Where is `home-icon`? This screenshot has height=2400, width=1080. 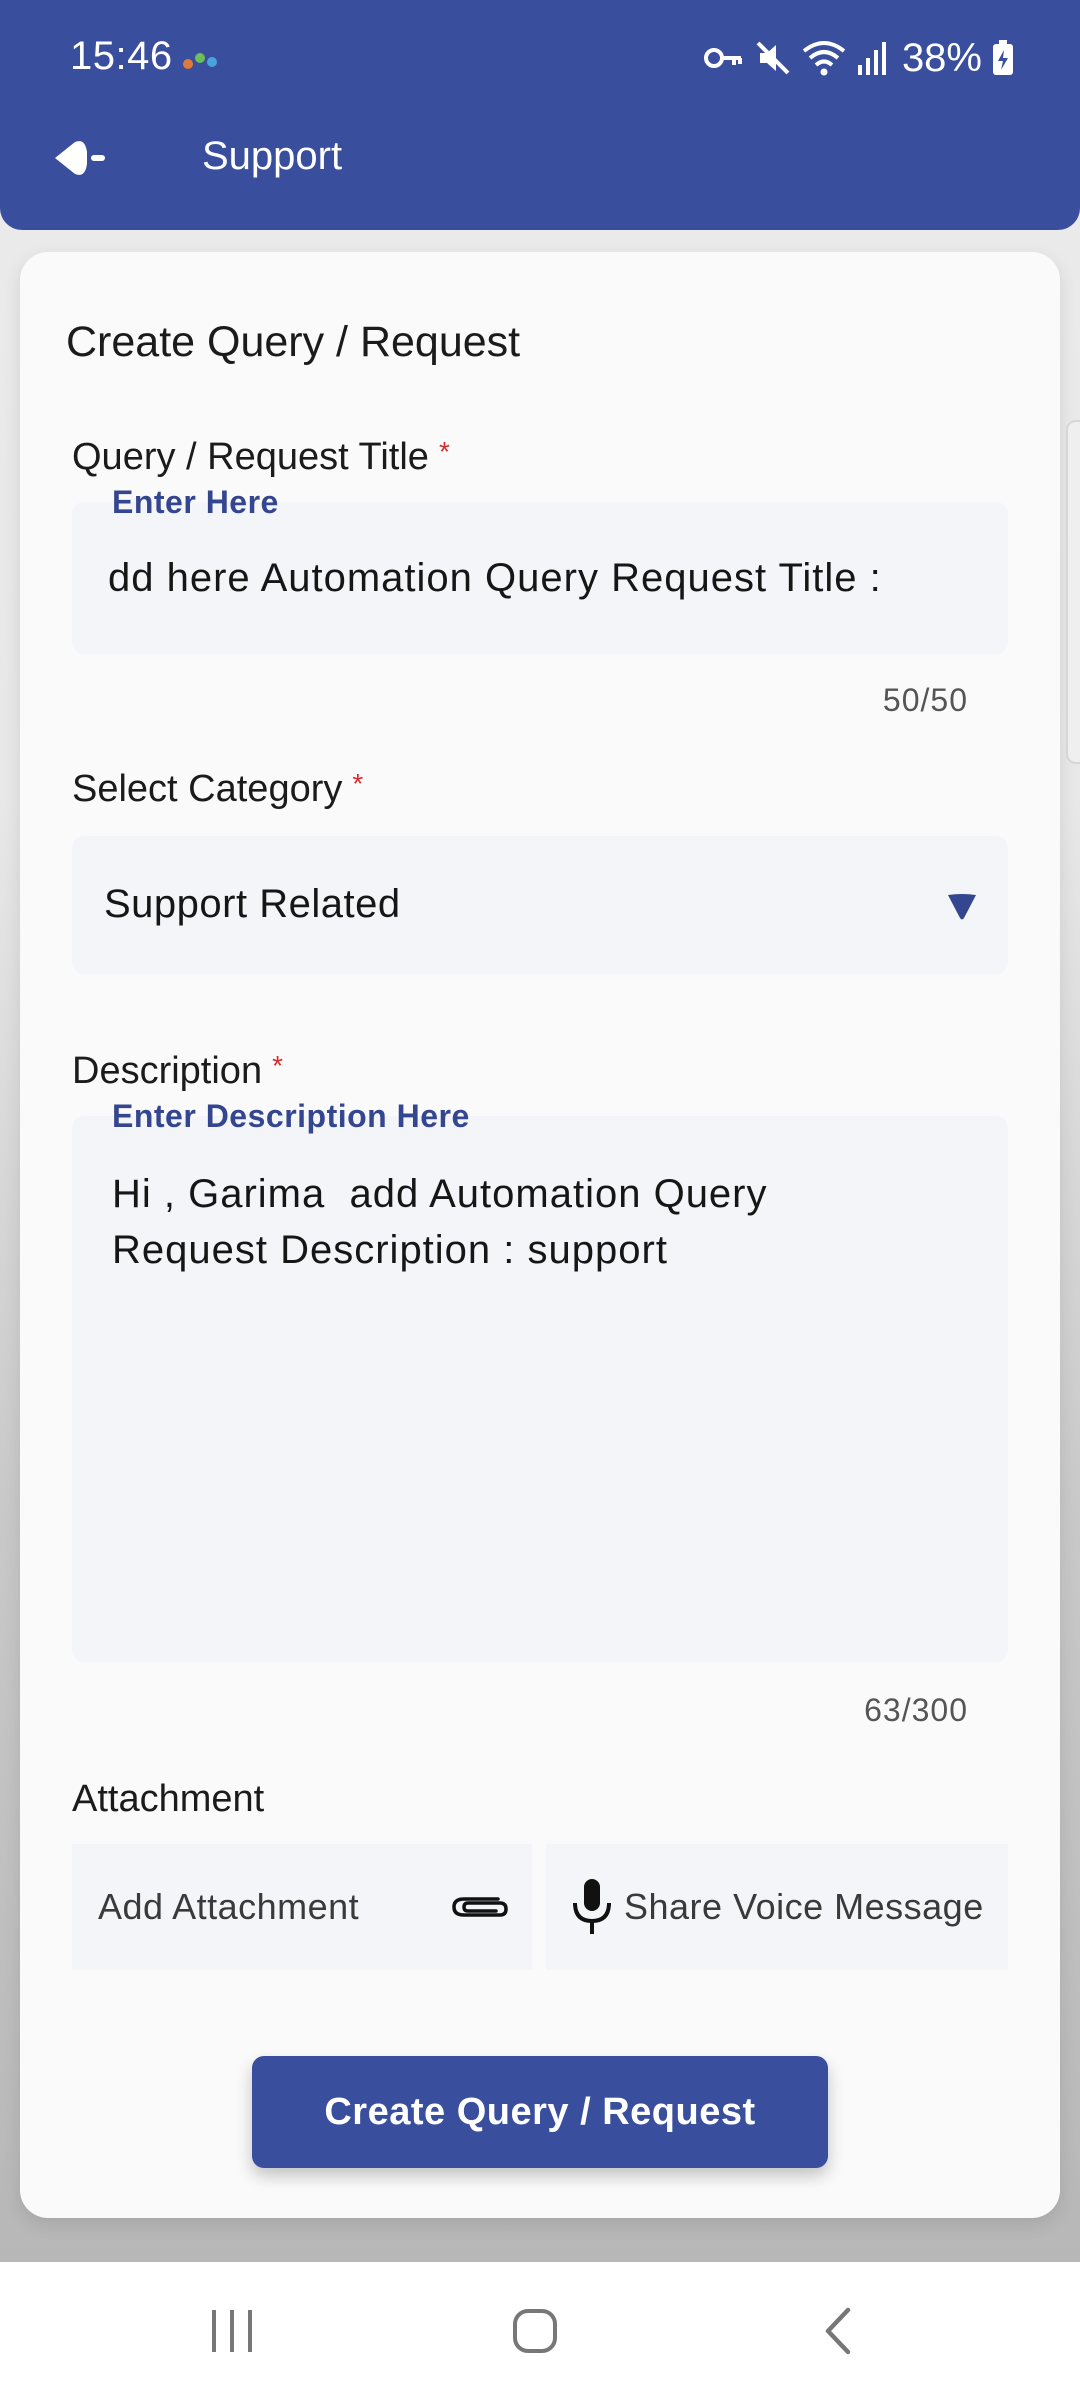
home-icon is located at coordinates (535, 2331).